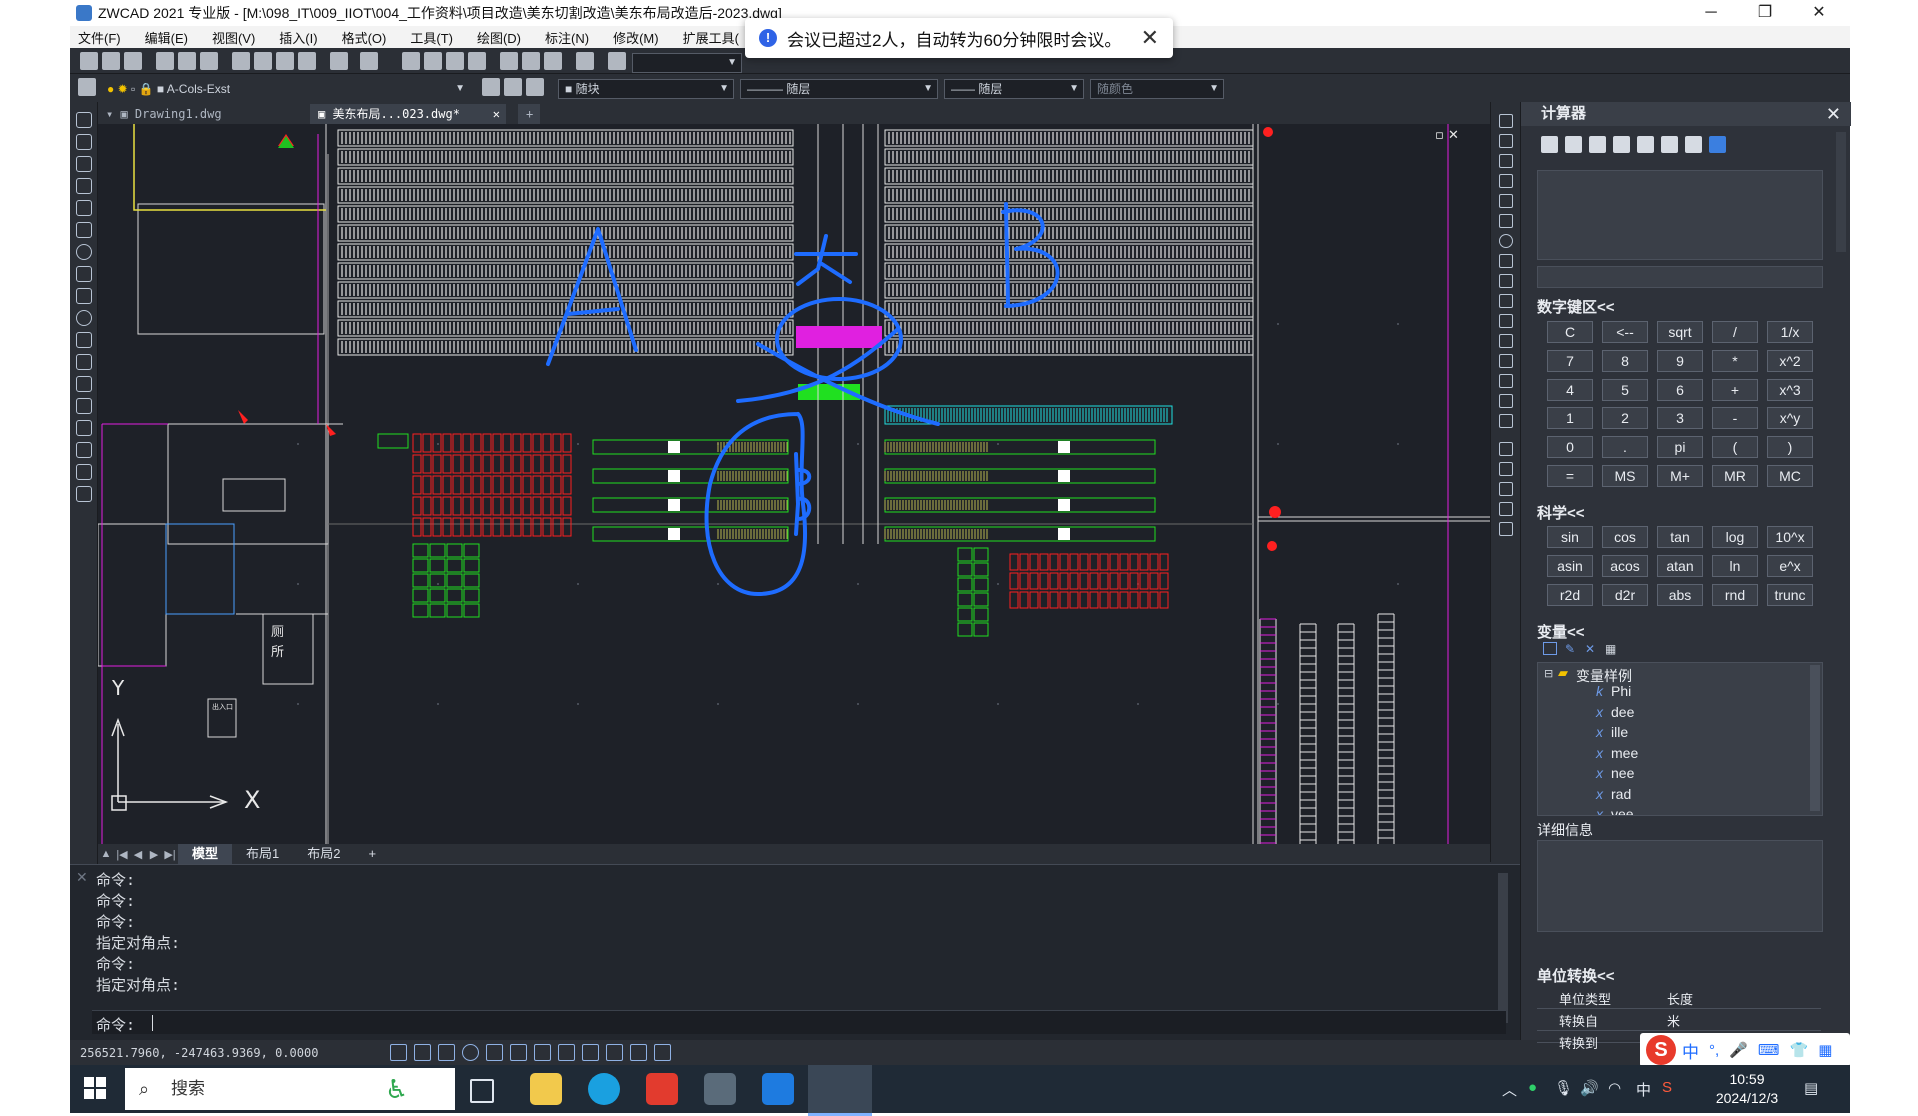 The height and width of the screenshot is (1116, 1918). I want to click on tab-drawing1: ▾ ▣ Drawing1.dwg, so click(198, 114).